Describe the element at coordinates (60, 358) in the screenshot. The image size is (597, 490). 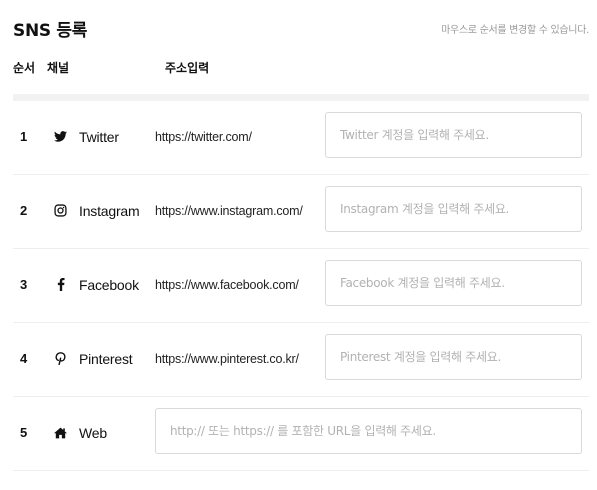
I see `pinterest-icon` at that location.